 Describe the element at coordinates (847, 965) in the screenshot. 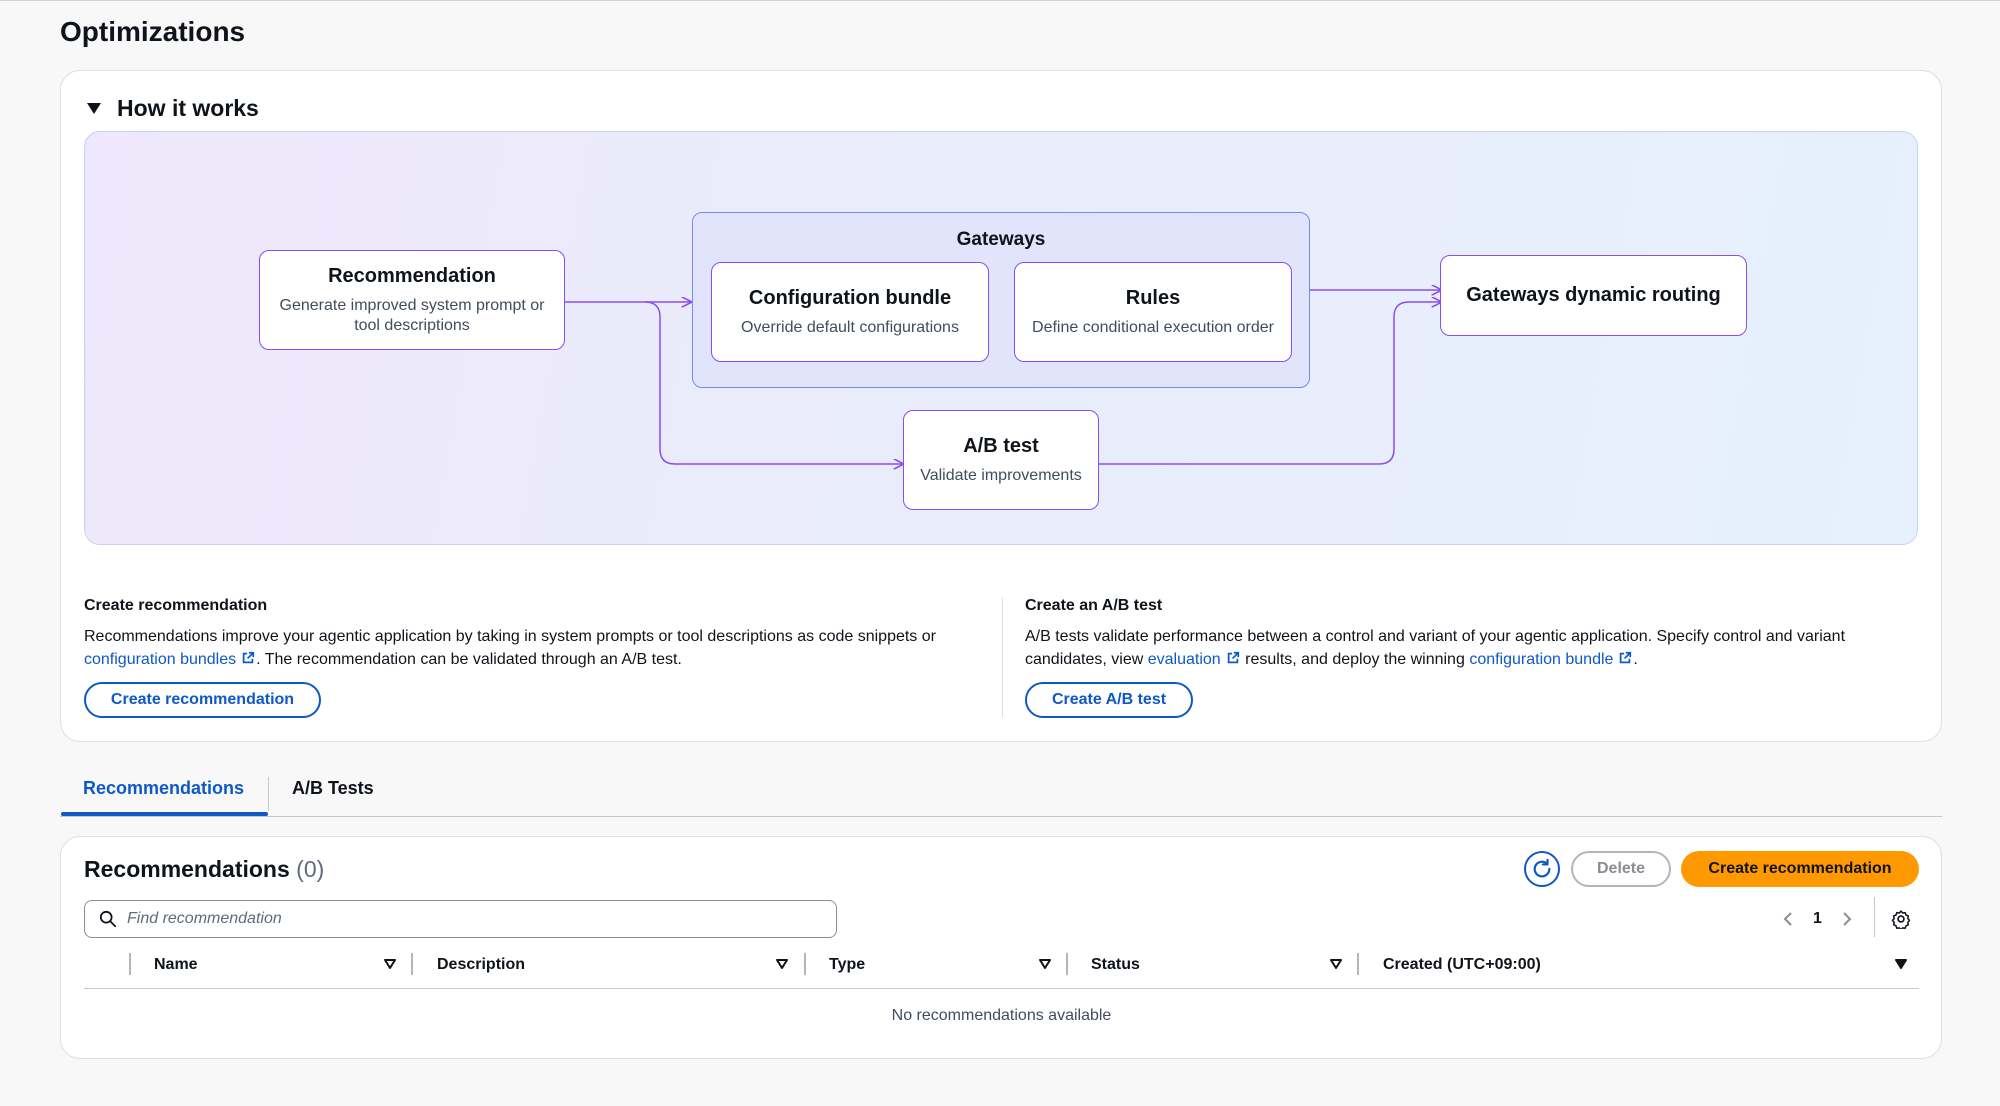

I see `column-header-type: Type` at that location.